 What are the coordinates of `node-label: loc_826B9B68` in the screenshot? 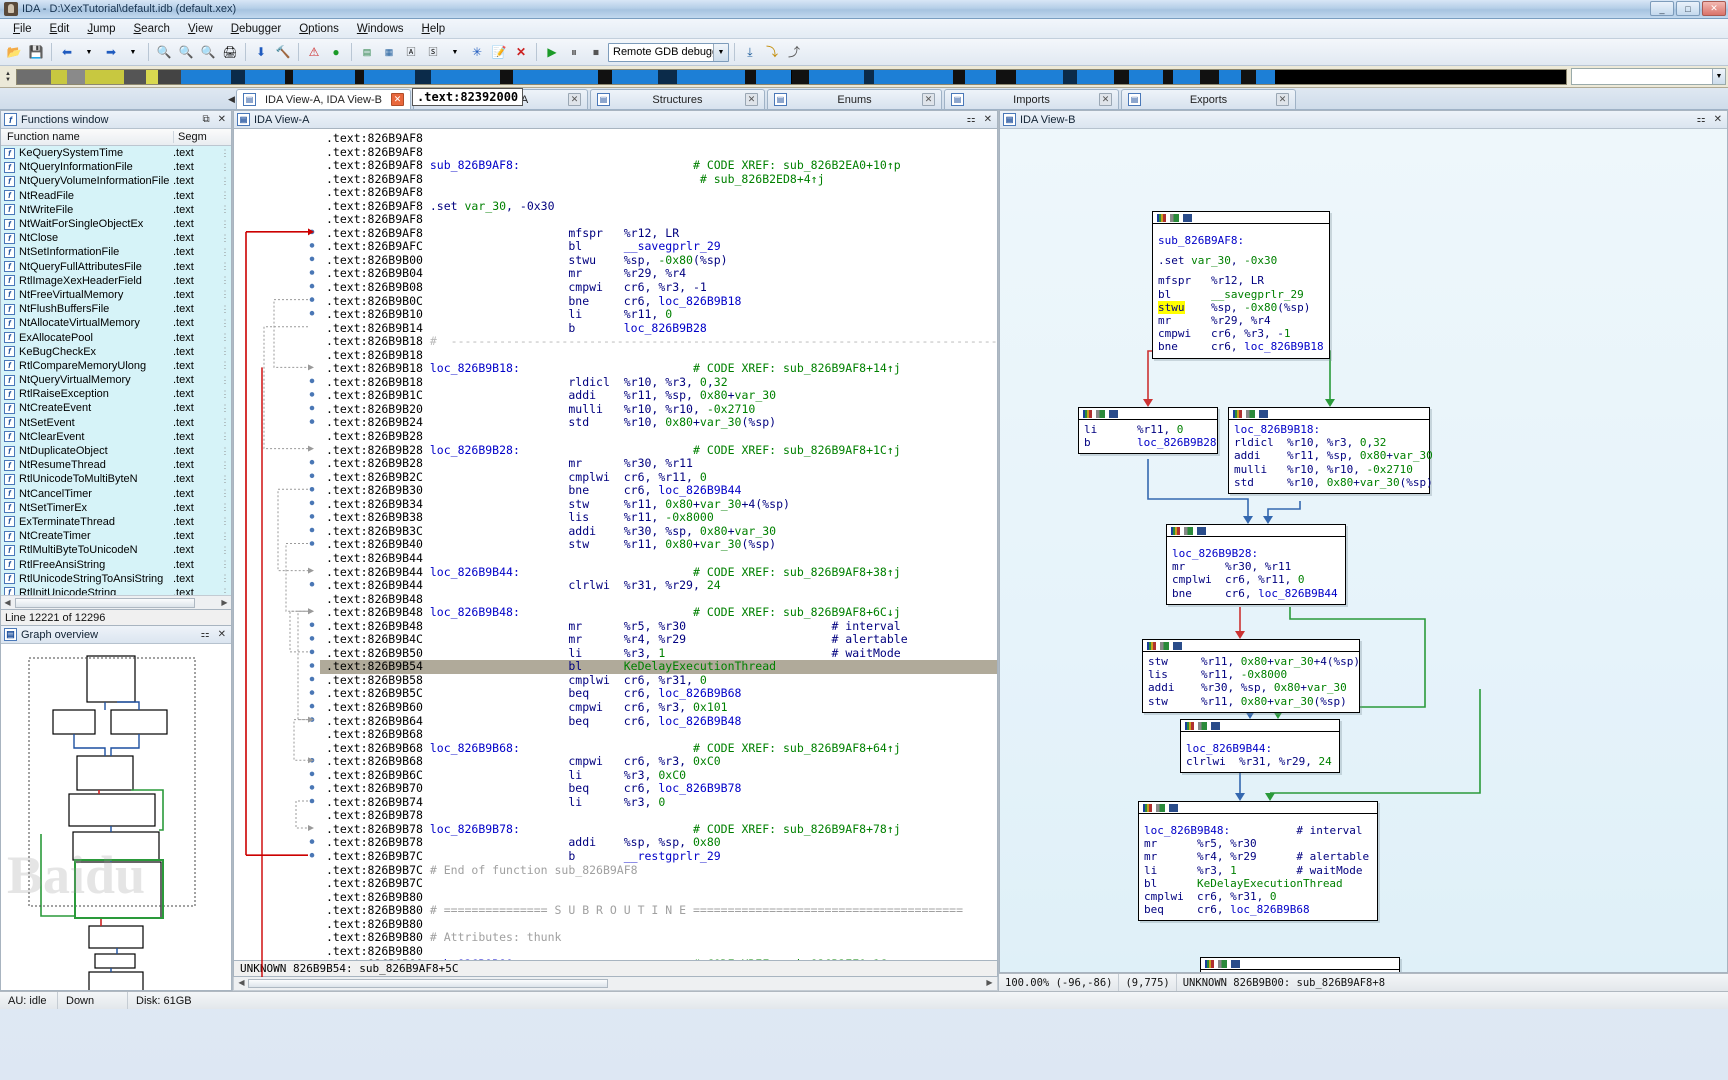 It's located at (1269, 909).